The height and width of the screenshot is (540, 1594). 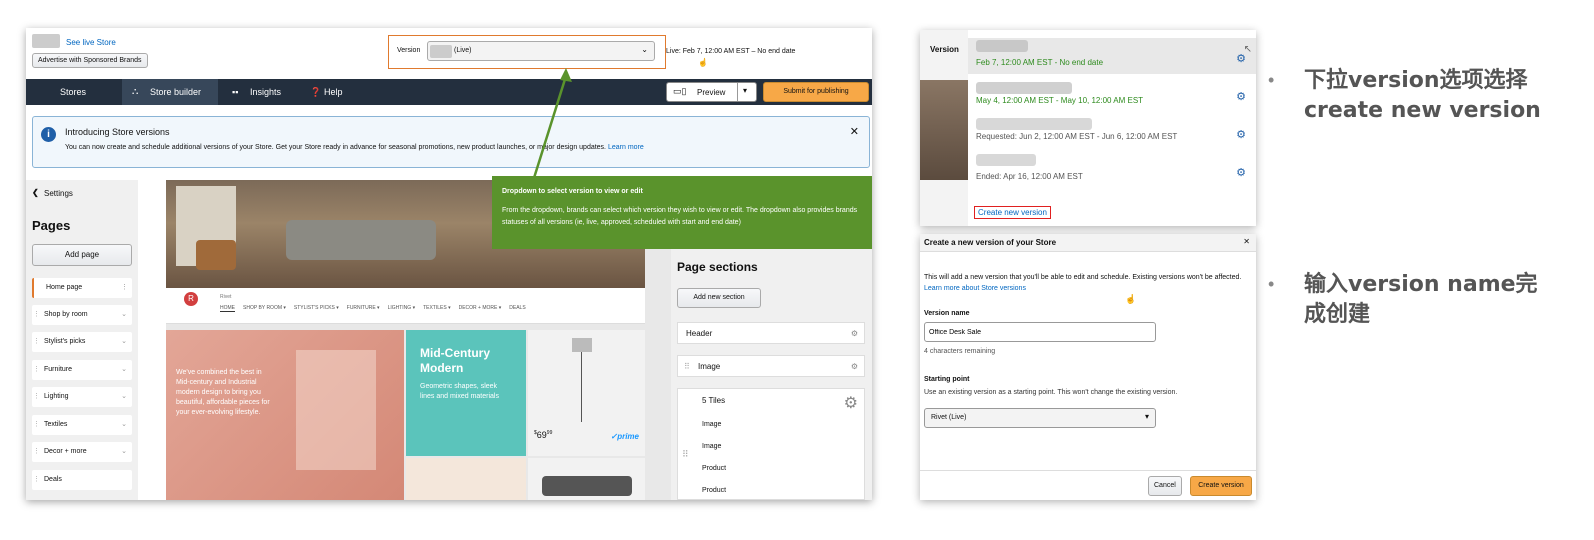 I want to click on page-item: ⋮ Shop by room ⌄, so click(x=82, y=315).